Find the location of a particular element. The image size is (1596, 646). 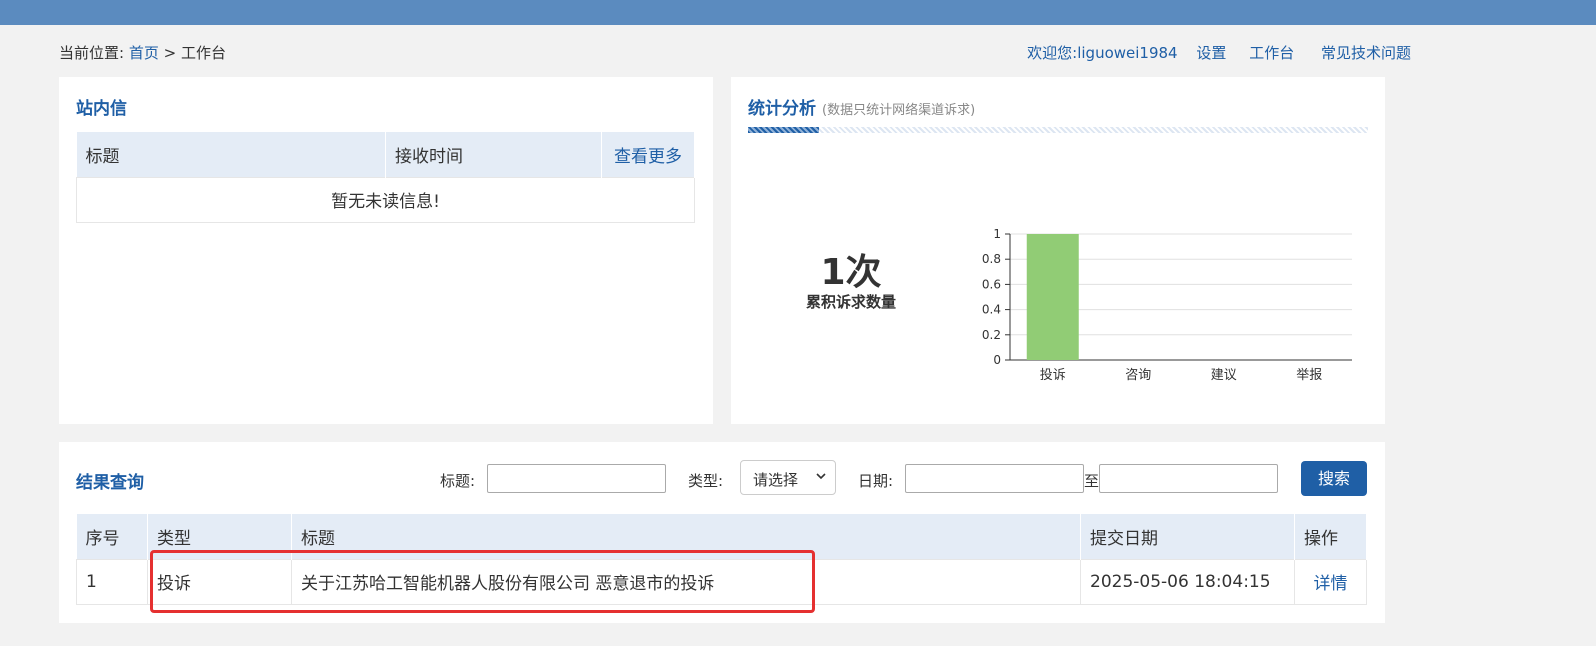

y-tick-label: 0 is located at coordinates (997, 360).